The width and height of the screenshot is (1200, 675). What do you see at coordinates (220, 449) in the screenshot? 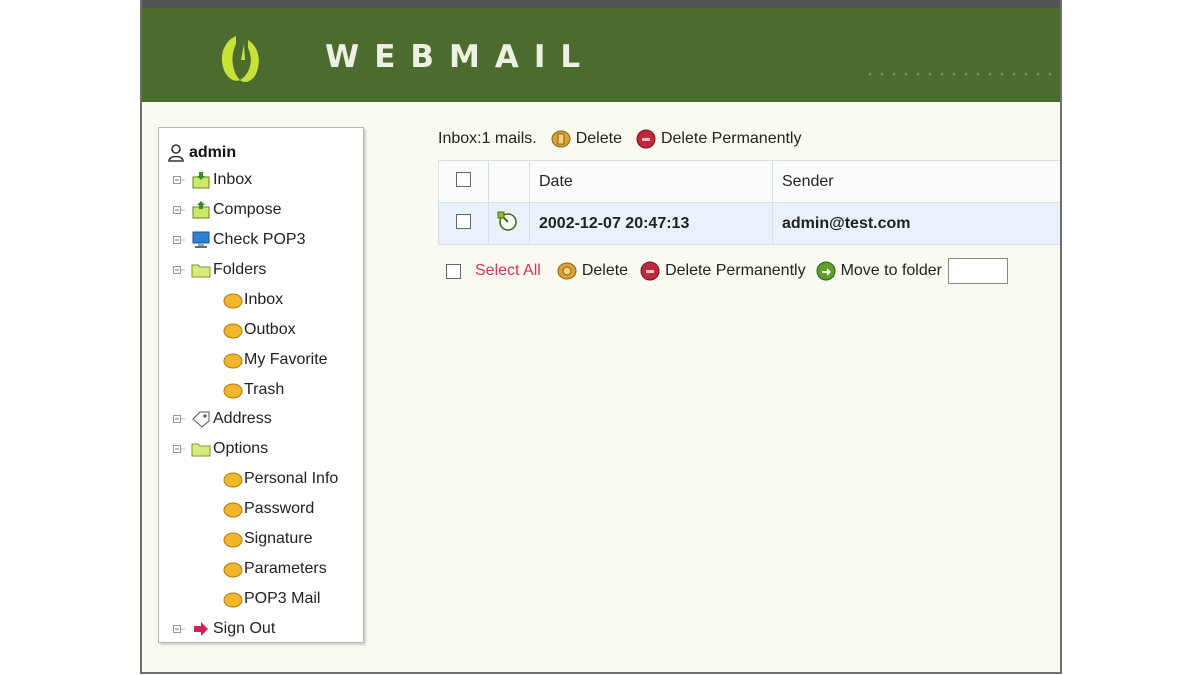
I see `sidebar-item-options: Options` at bounding box center [220, 449].